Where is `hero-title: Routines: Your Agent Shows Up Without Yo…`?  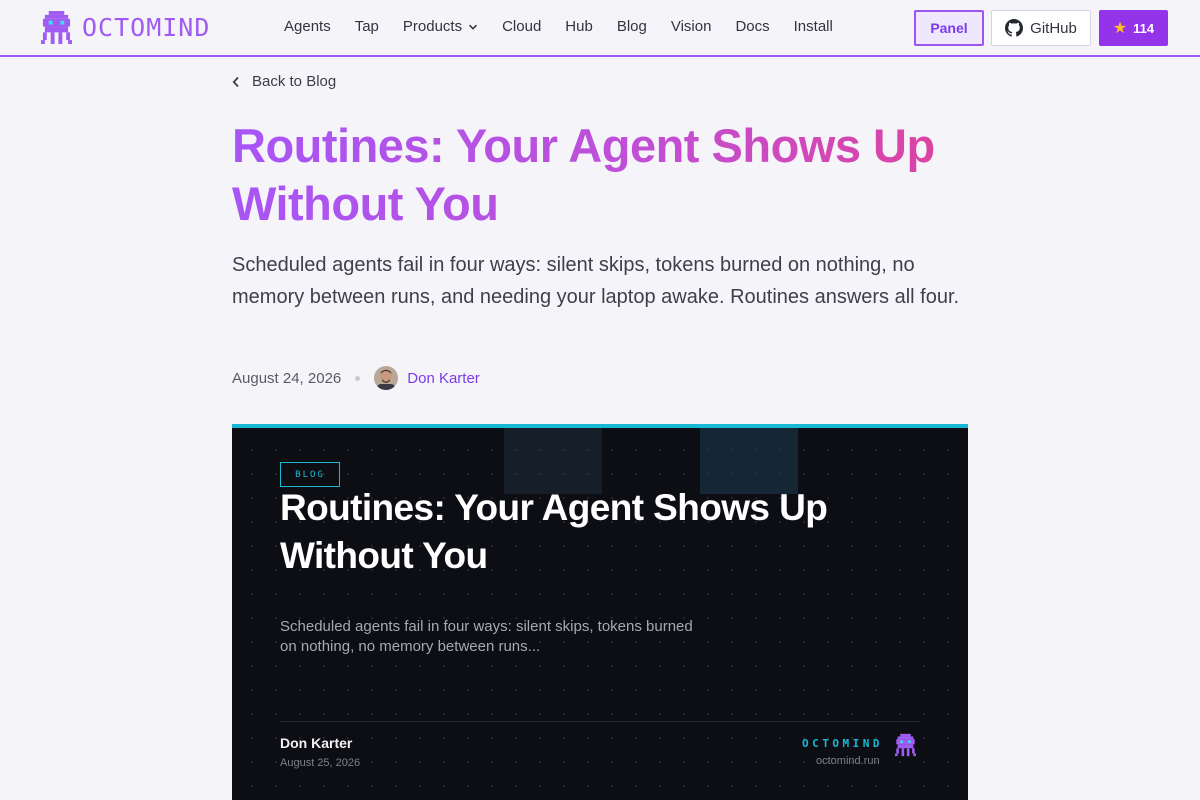 hero-title: Routines: Your Agent Shows Up Without Yo… is located at coordinates (554, 531).